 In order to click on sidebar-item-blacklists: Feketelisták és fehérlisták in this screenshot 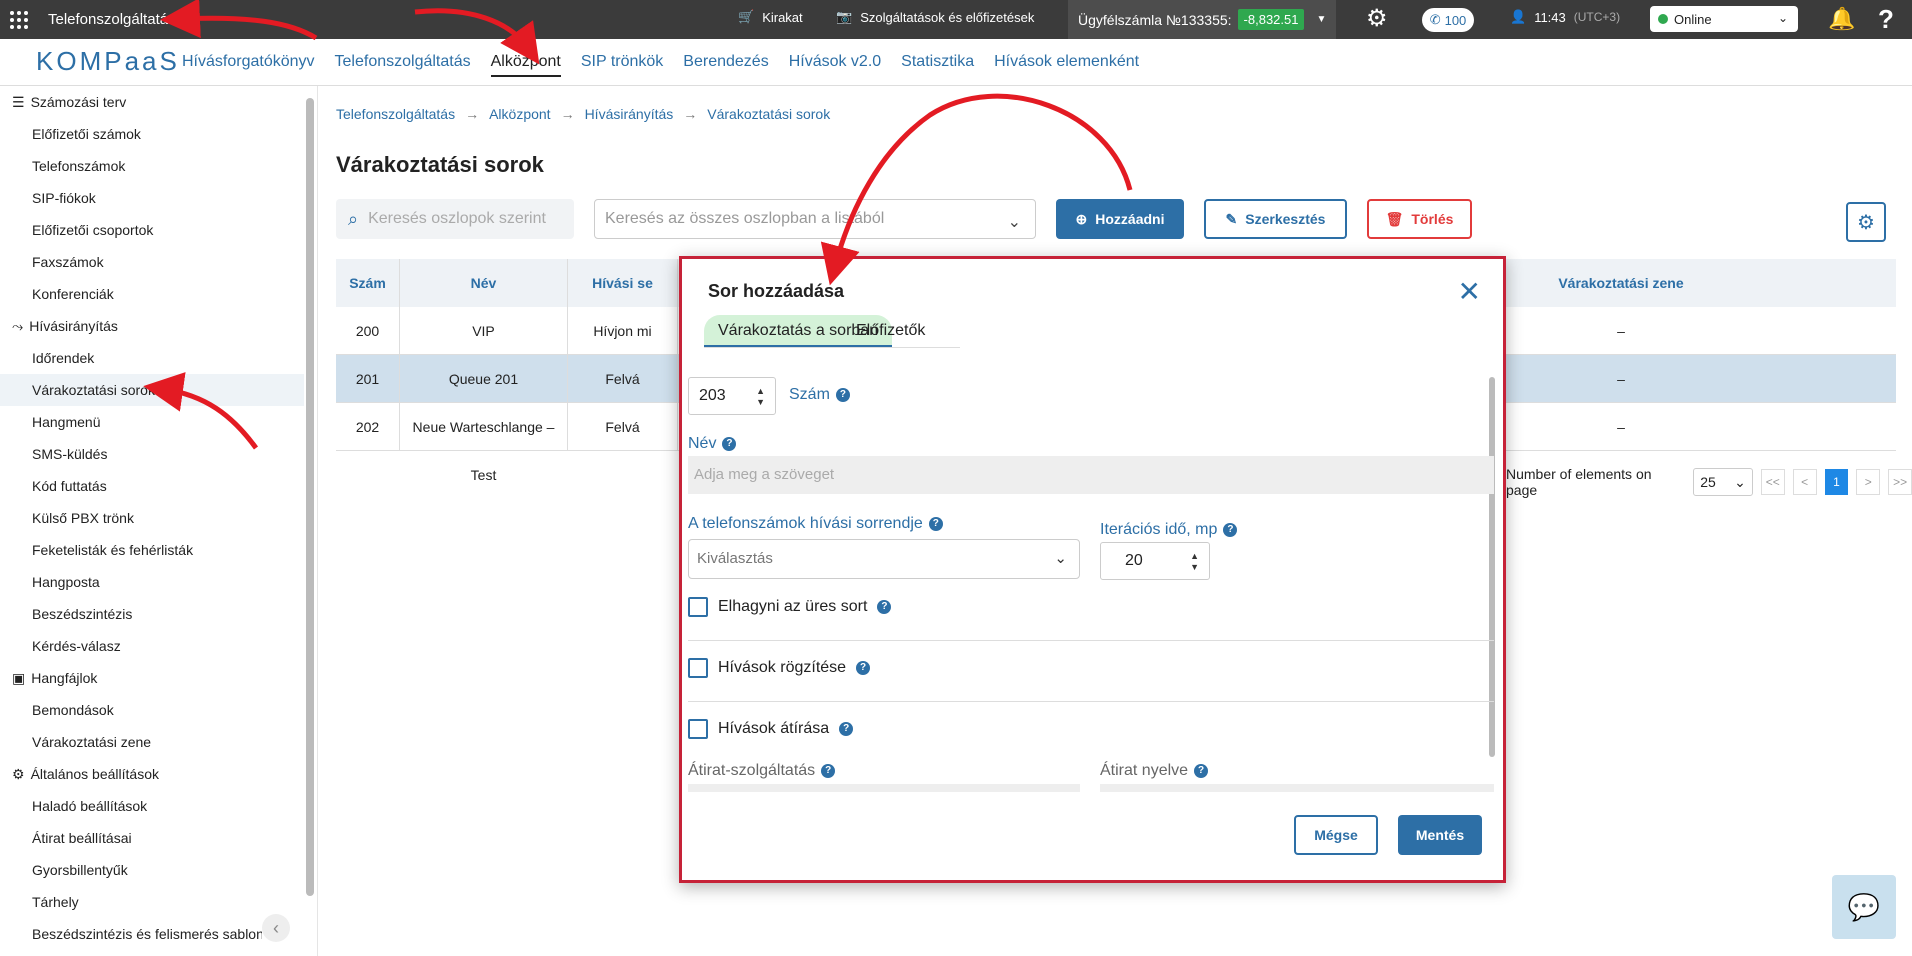, I will do `click(112, 550)`.